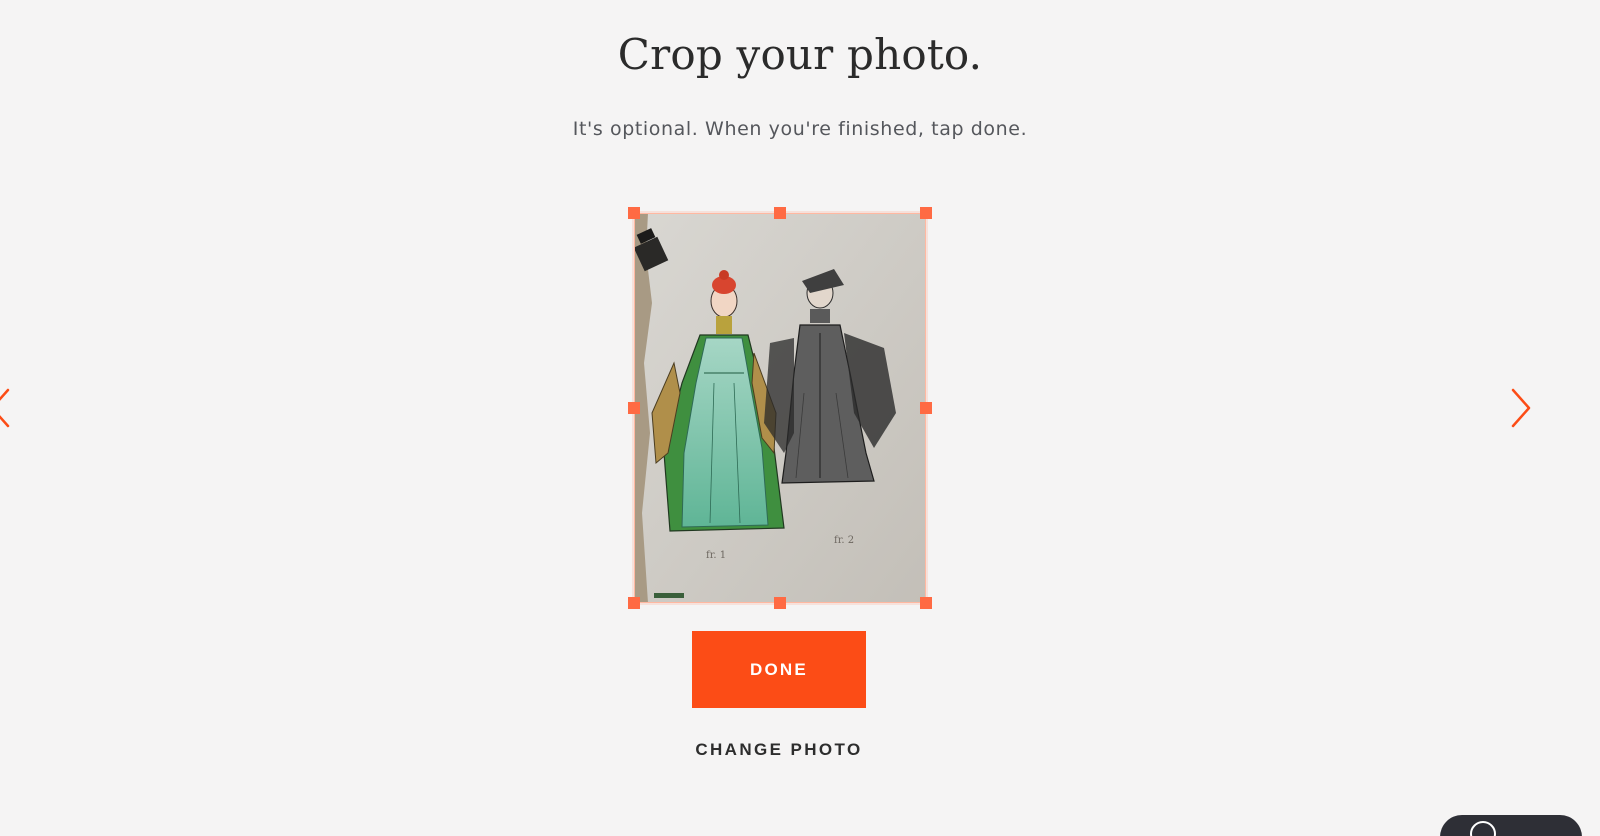  What do you see at coordinates (926, 603) in the screenshot?
I see `crop-handle-bottom-right` at bounding box center [926, 603].